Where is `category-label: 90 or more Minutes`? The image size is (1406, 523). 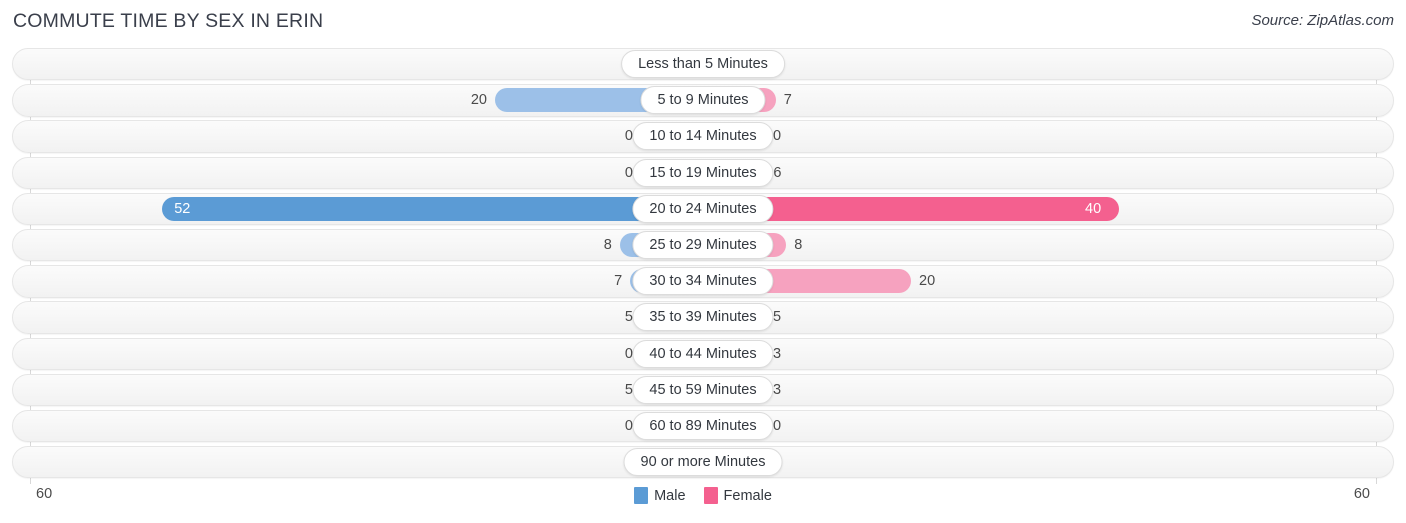
category-label: 90 or more Minutes is located at coordinates (703, 462).